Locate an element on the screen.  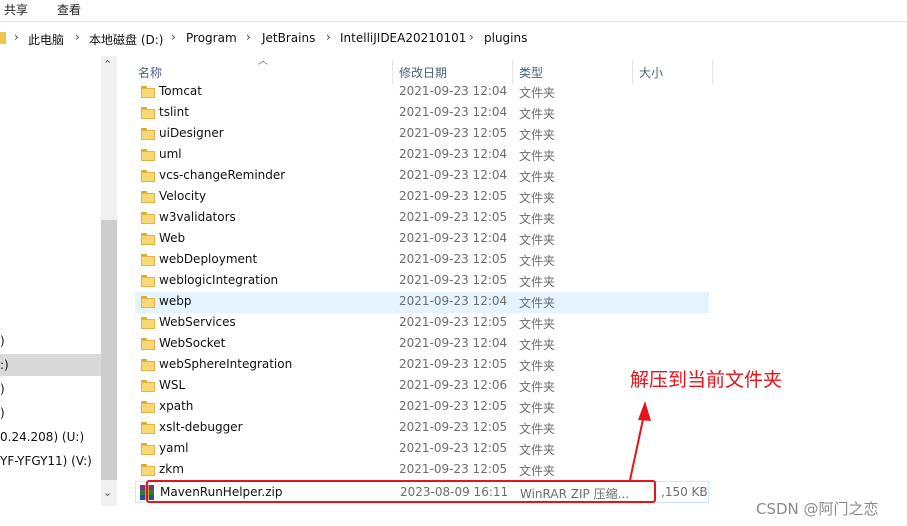
annotation-label: 解压到当前文件夹 is located at coordinates (706, 380).